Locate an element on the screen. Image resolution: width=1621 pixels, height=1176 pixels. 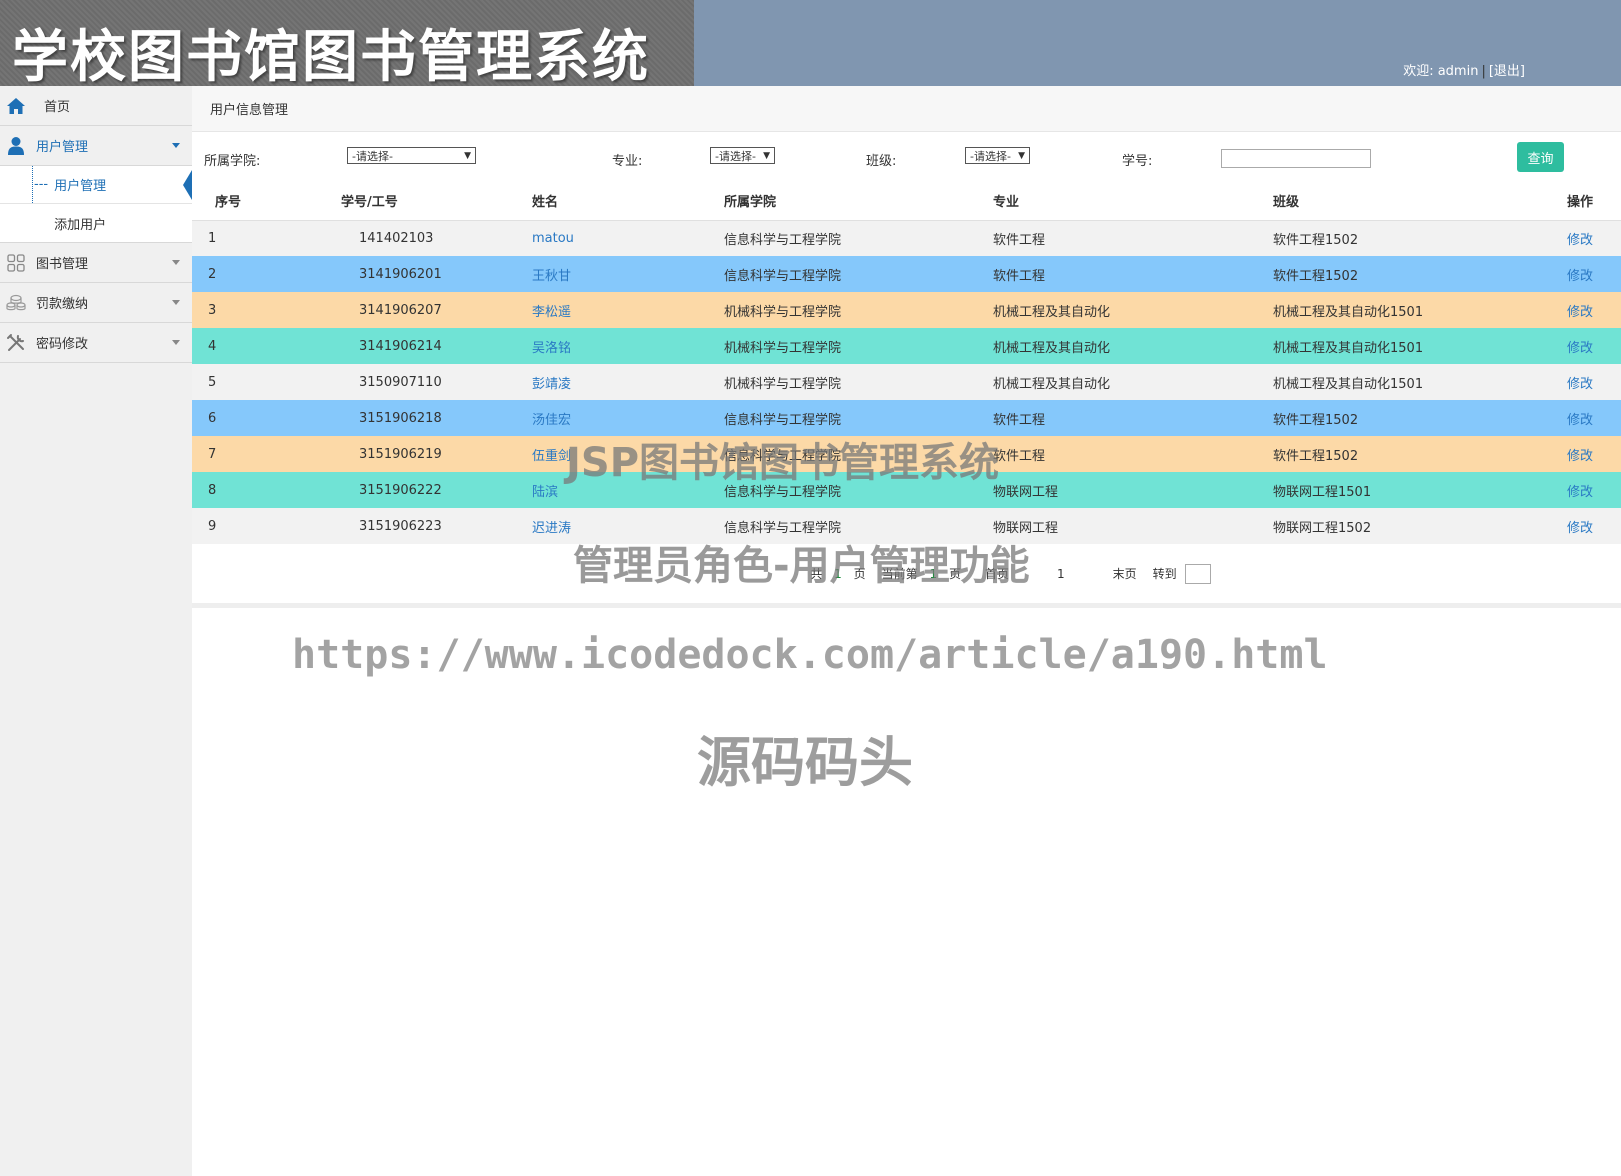
pagination: 共 1 页 当前第 1 页 首页 1 末页 转到 is located at coordinates (906, 576).